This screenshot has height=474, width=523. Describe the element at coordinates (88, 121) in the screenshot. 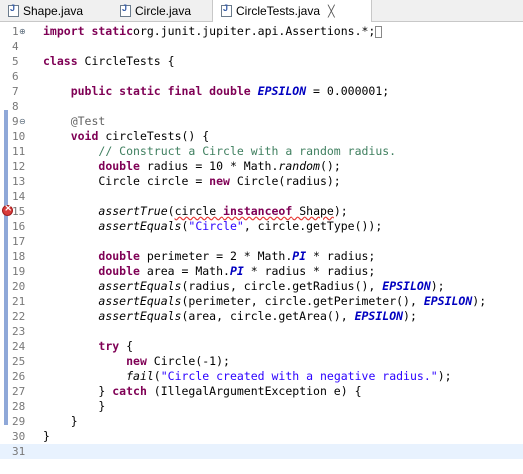

I see `code-text: @Test` at that location.